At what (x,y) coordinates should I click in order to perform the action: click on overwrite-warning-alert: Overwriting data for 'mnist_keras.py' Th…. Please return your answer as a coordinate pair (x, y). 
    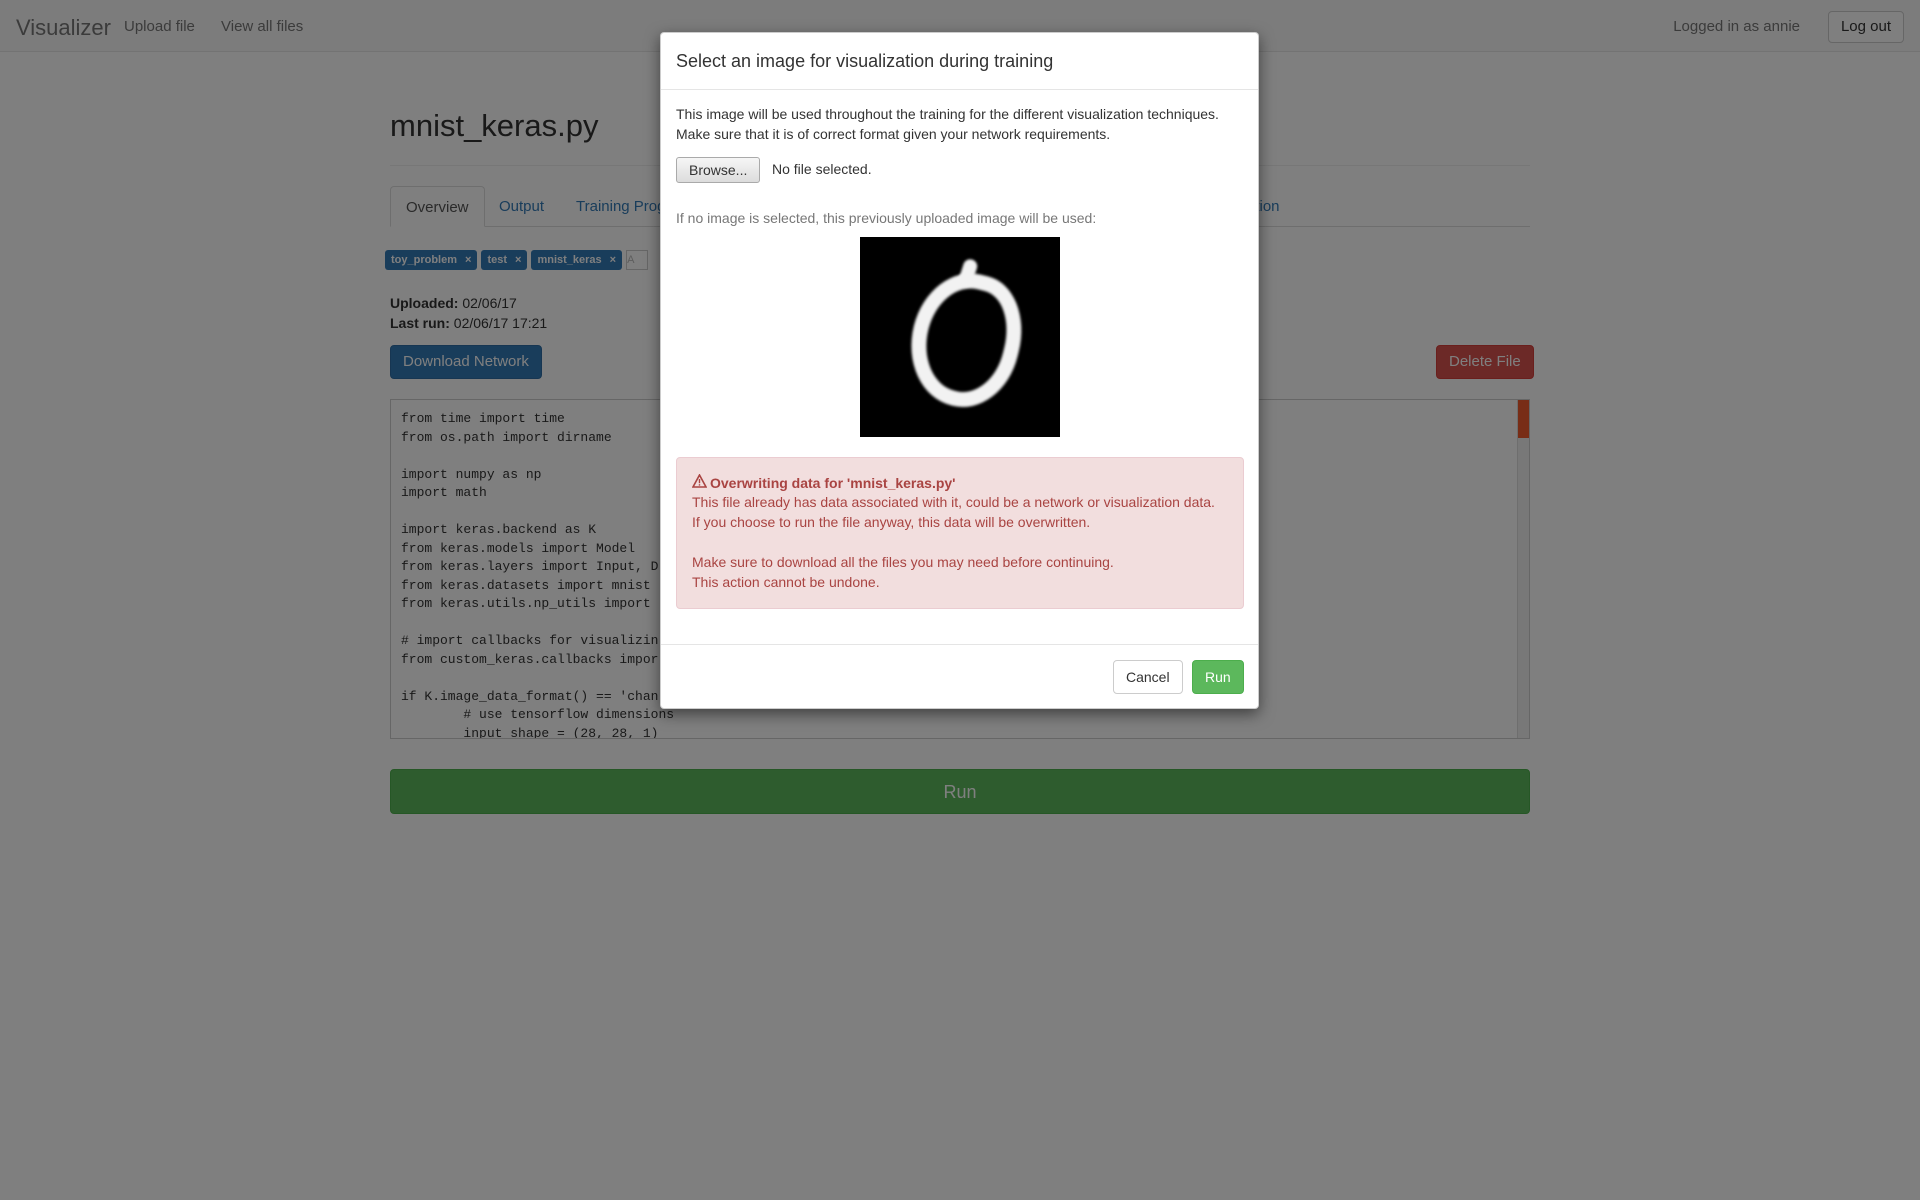
    Looking at the image, I should click on (960, 533).